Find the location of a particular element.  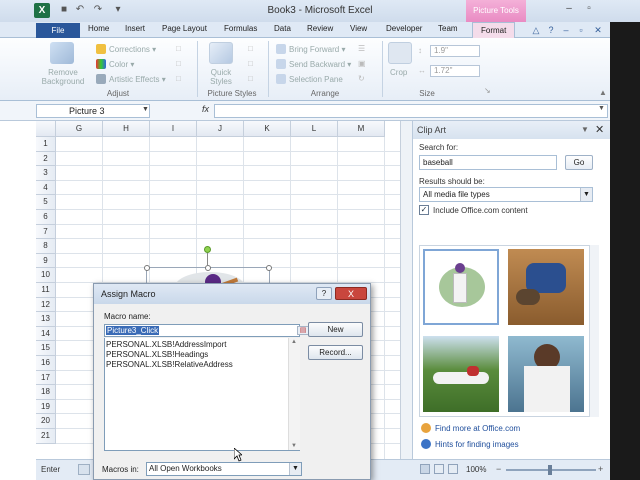

zoom-out-icon: − is located at coordinates (498, 469).